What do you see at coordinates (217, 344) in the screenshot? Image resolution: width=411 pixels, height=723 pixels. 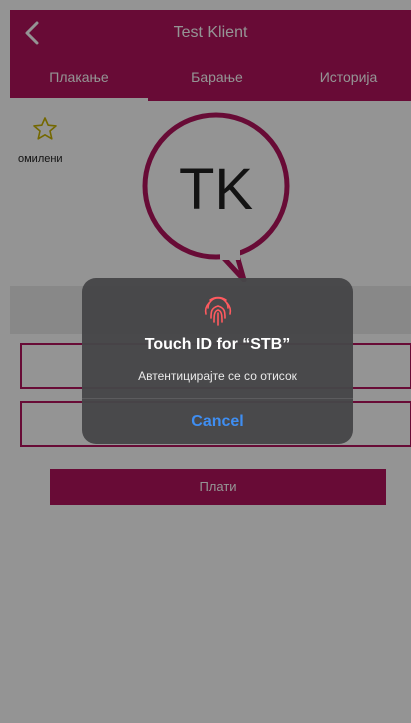 I see `alert-title: Touch ID for “STB”` at bounding box center [217, 344].